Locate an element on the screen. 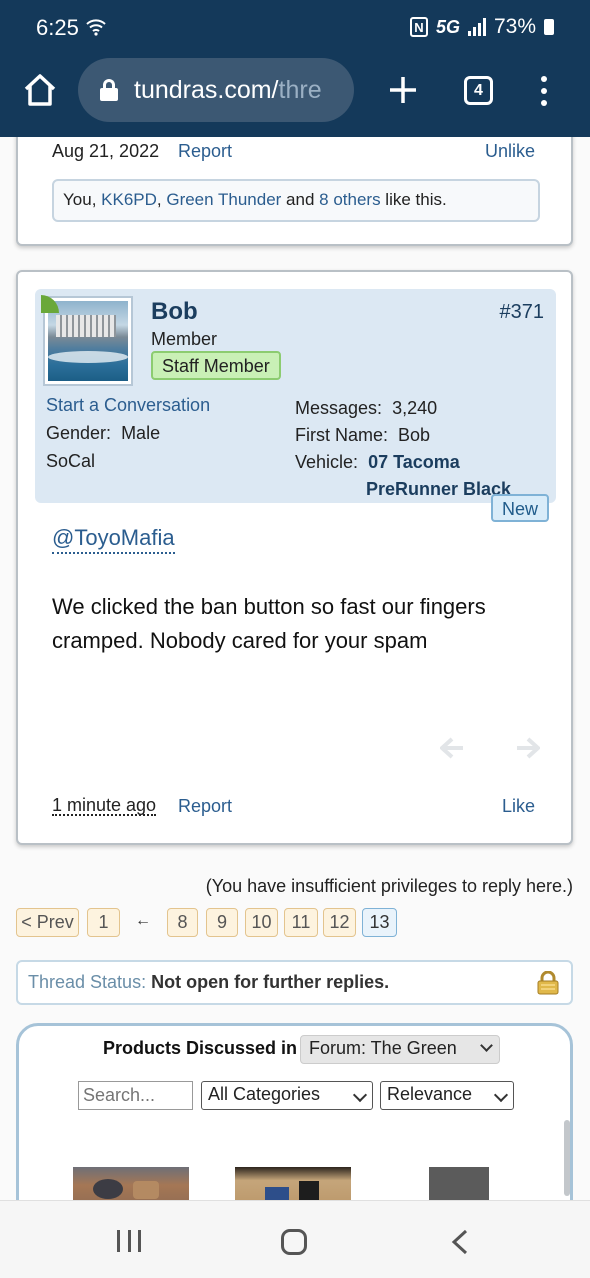 Image resolution: width=590 pixels, height=1278 pixels. first-name-stat: First Name: Bob is located at coordinates (363, 435).